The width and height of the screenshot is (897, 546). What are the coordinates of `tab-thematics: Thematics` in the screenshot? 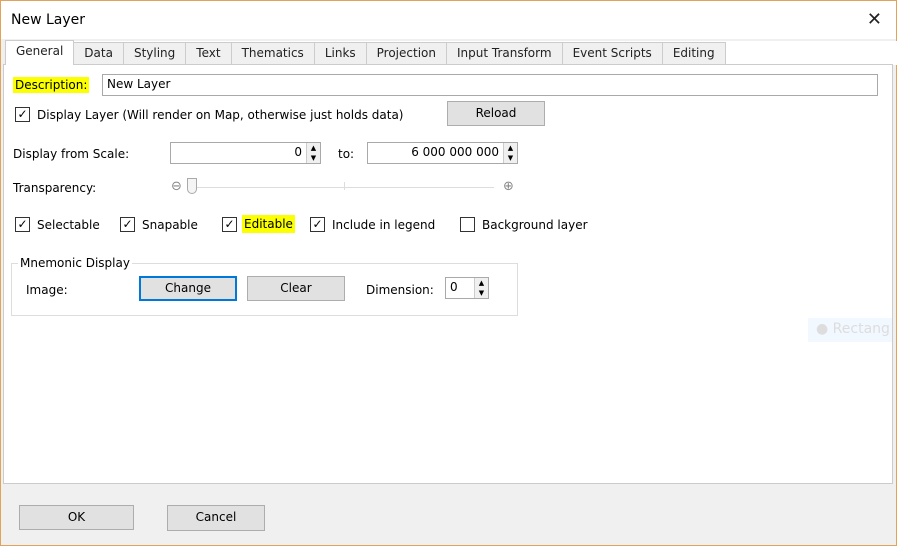 It's located at (272, 53).